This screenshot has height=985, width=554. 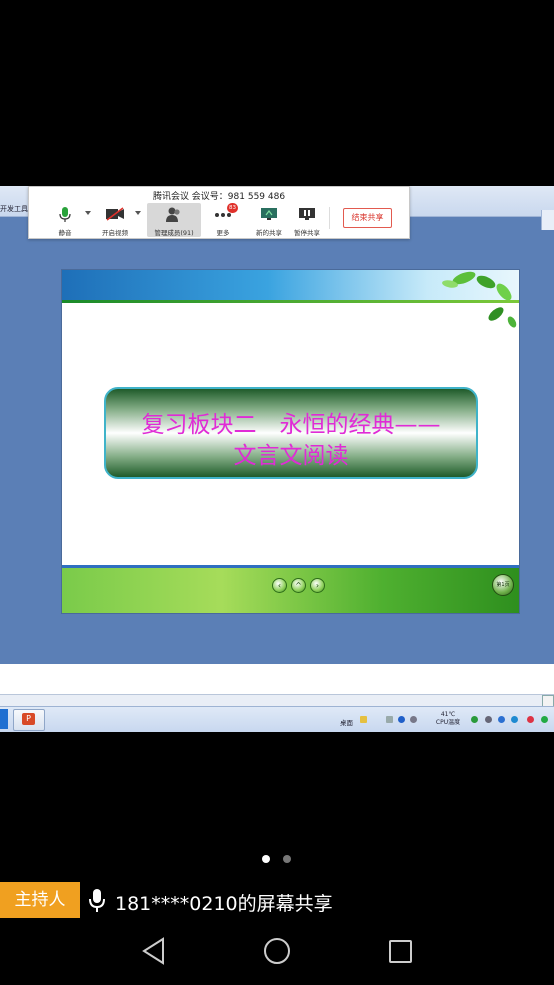 What do you see at coordinates (501, 719) in the screenshot?
I see `shield-icon` at bounding box center [501, 719].